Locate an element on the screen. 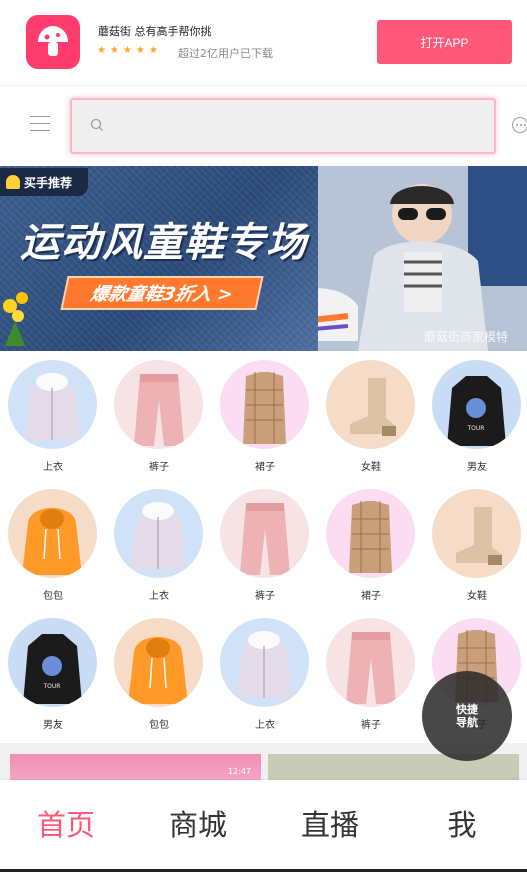 The height and width of the screenshot is (872, 527). flowers-decoration is located at coordinates (15, 319).